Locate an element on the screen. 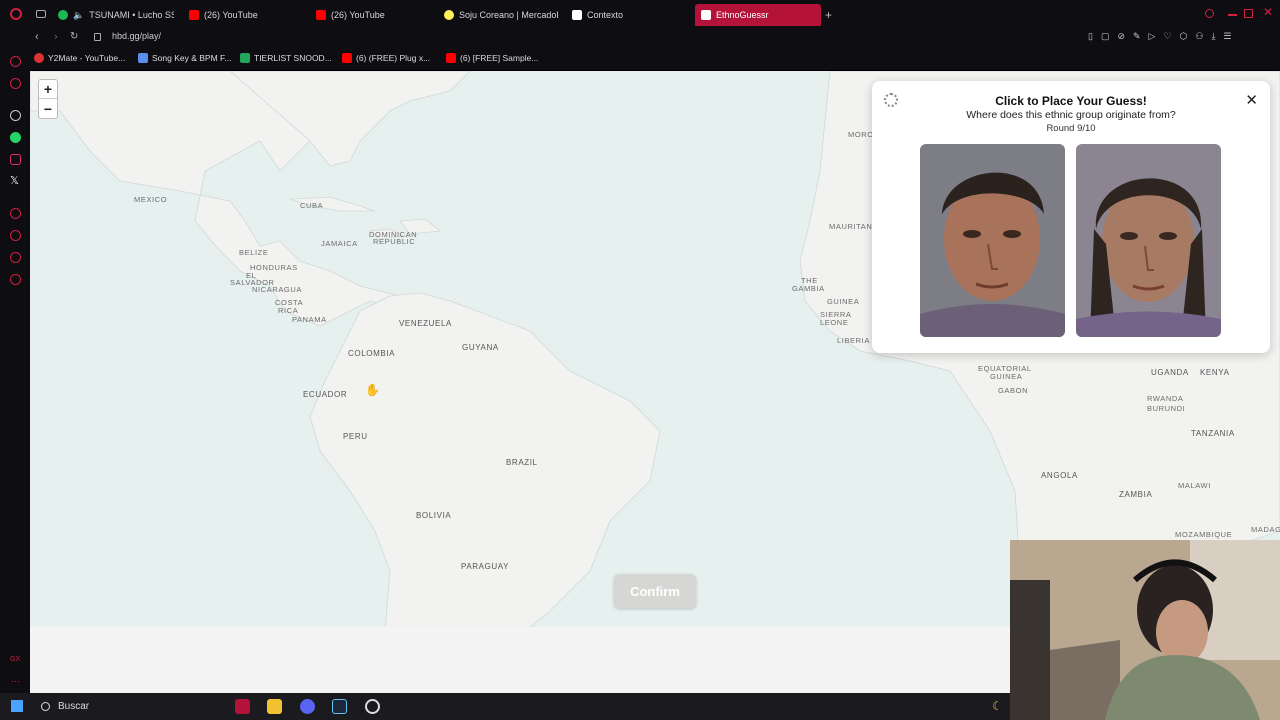 The height and width of the screenshot is (720, 1280). spotify-icon is located at coordinates (63, 15).